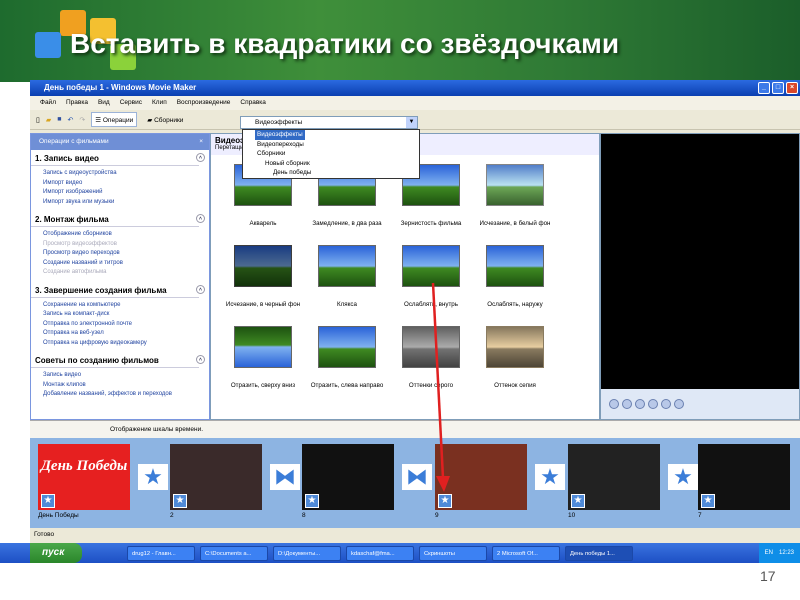  Describe the element at coordinates (97, 360) in the screenshot. I see `task-section-title: Советы по созданию фильмов` at that location.